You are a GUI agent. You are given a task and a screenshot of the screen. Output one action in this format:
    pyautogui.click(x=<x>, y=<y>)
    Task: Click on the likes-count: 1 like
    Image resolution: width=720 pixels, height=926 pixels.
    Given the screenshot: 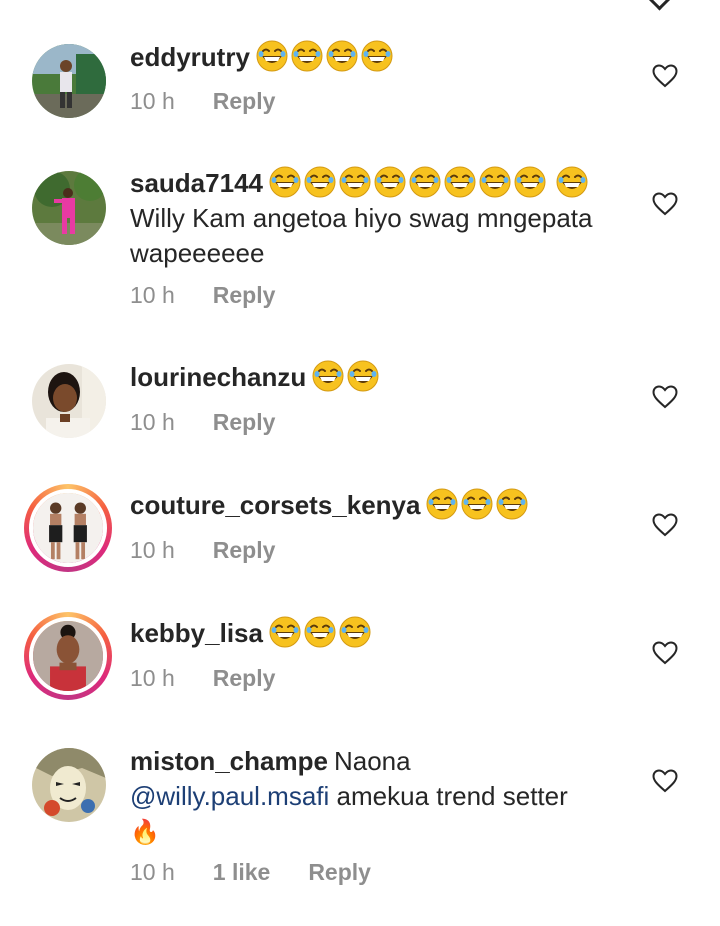 What is the action you would take?
    pyautogui.click(x=242, y=872)
    